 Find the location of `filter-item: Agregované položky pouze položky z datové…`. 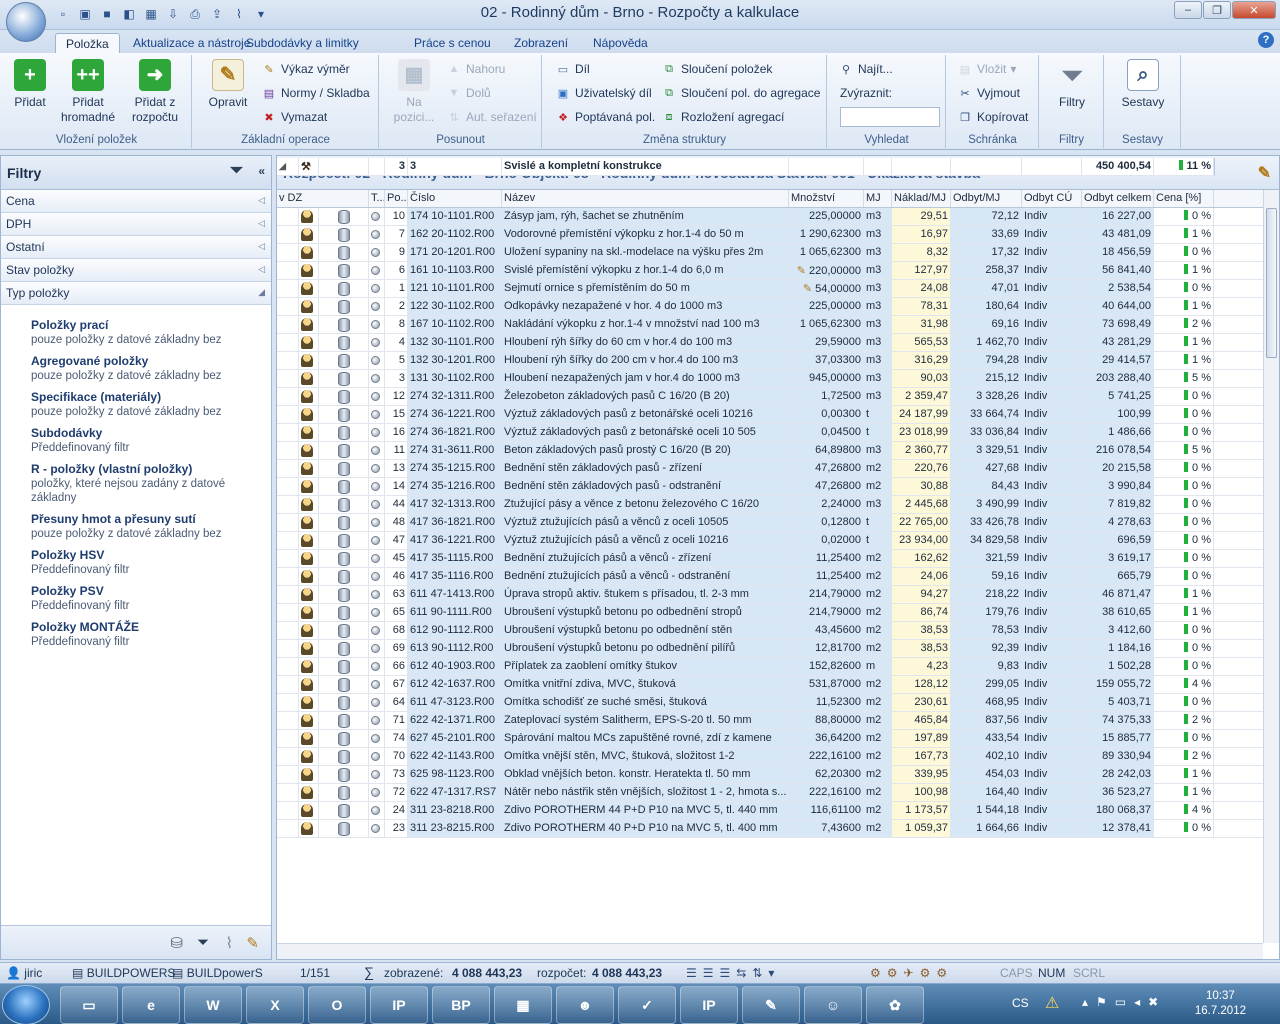

filter-item: Agregované položky pouze položky z datové… is located at coordinates (136, 368).